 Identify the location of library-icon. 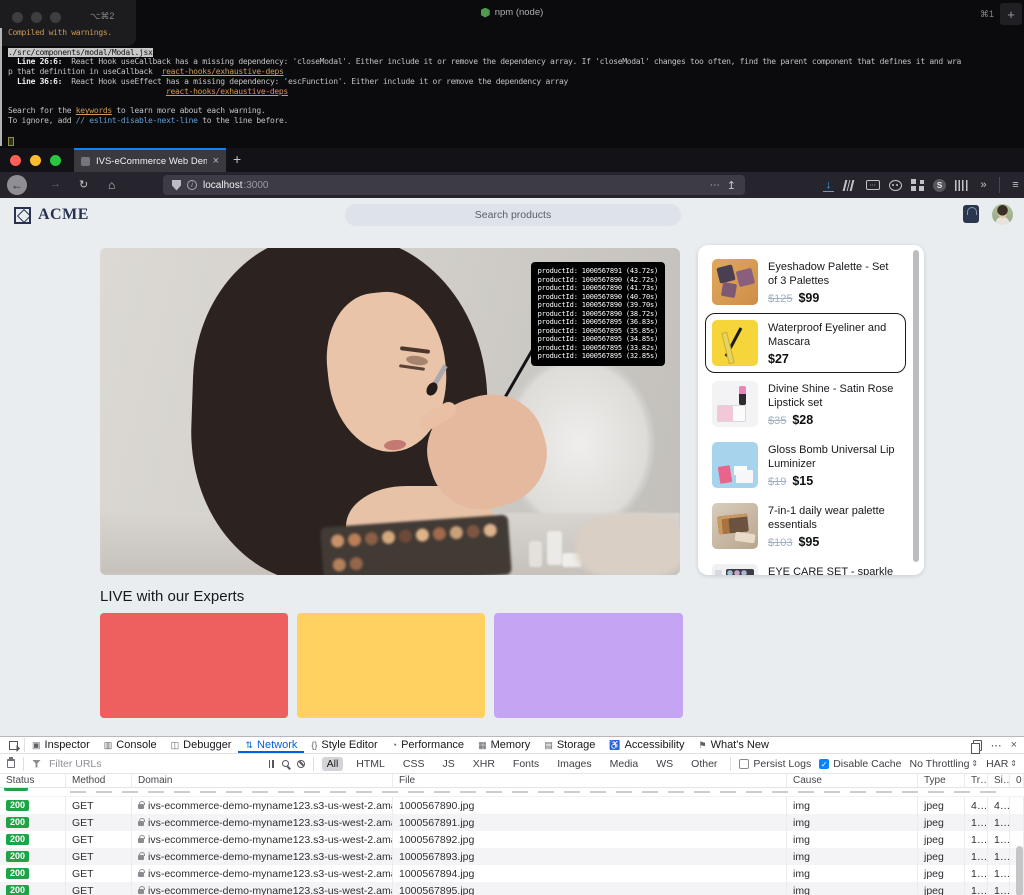
(850, 185).